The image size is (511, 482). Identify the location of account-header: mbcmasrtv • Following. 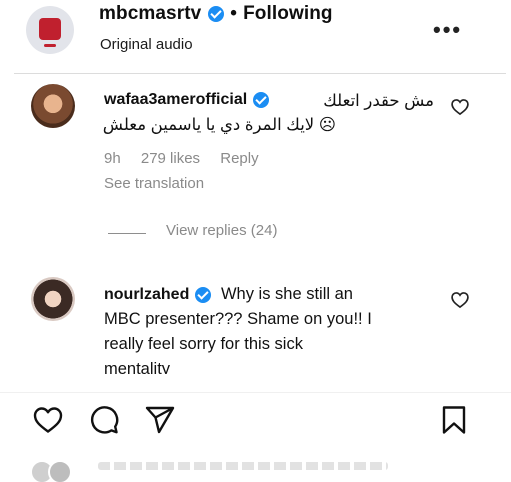
(216, 14).